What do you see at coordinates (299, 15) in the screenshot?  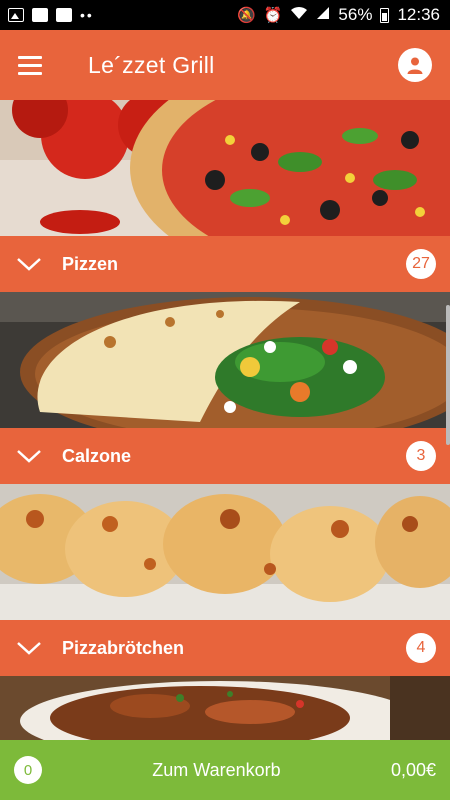 I see `wifi-icon` at bounding box center [299, 15].